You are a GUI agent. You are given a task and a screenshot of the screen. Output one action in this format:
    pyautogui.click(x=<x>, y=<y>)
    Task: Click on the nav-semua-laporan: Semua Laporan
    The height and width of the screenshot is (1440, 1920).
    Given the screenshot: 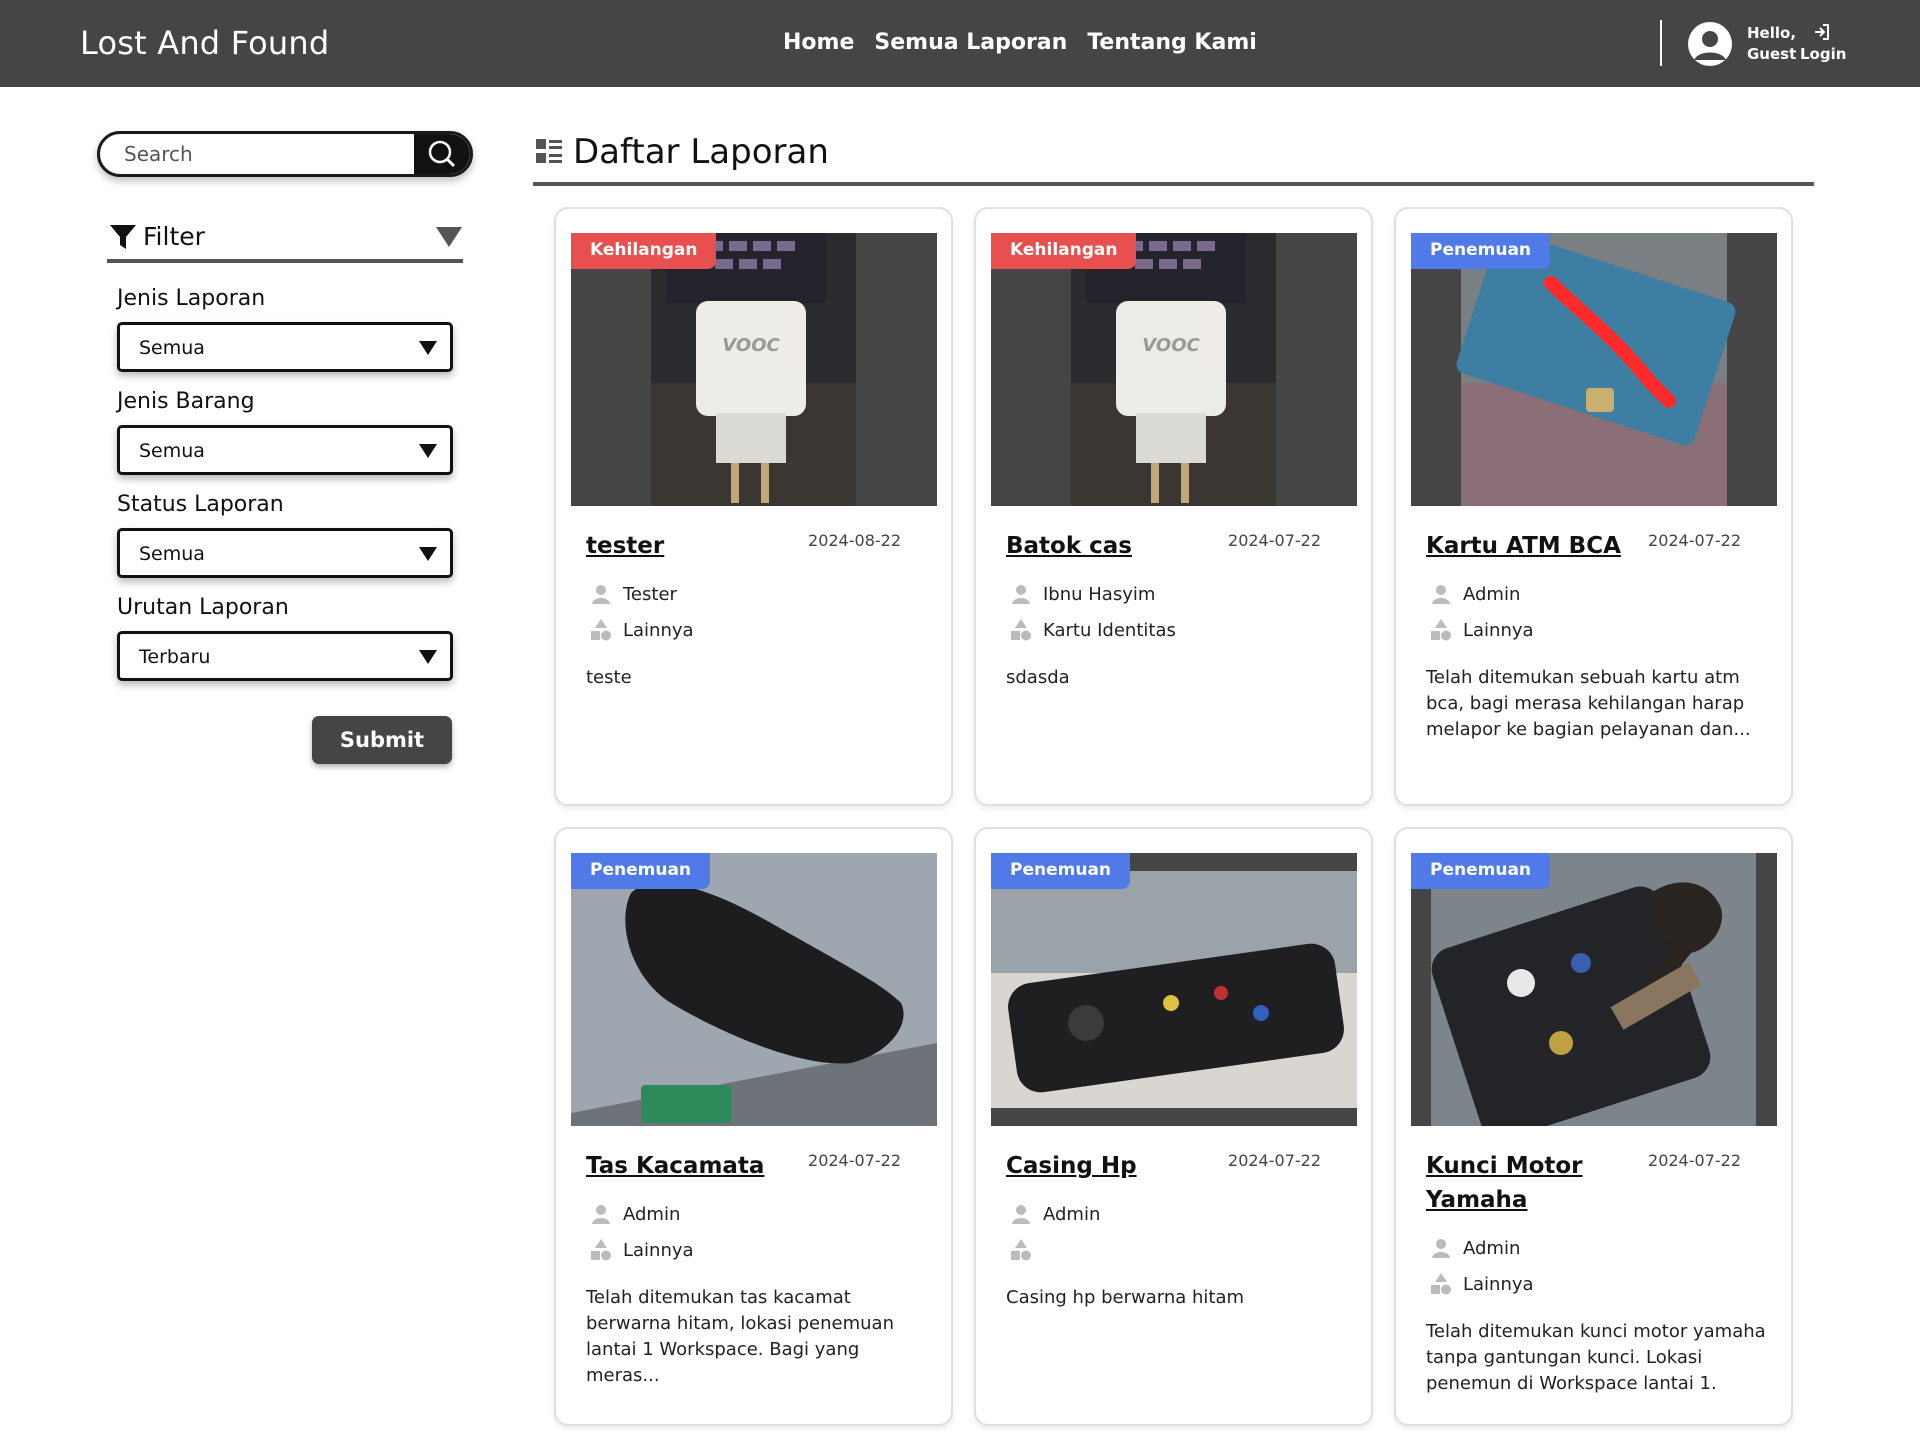 What is the action you would take?
    pyautogui.click(x=970, y=42)
    